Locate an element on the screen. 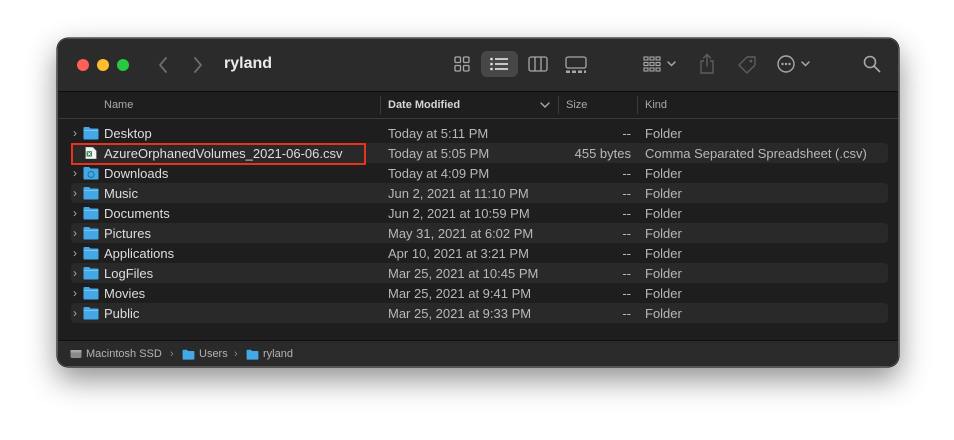 This screenshot has width=954, height=440. group-by-icon is located at coordinates (660, 64).